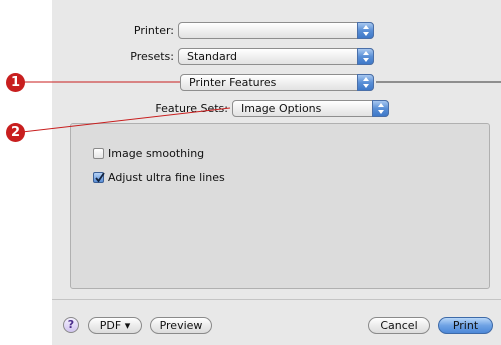  I want to click on adjust-ultra-fine-lines-checkbox, so click(99, 177).